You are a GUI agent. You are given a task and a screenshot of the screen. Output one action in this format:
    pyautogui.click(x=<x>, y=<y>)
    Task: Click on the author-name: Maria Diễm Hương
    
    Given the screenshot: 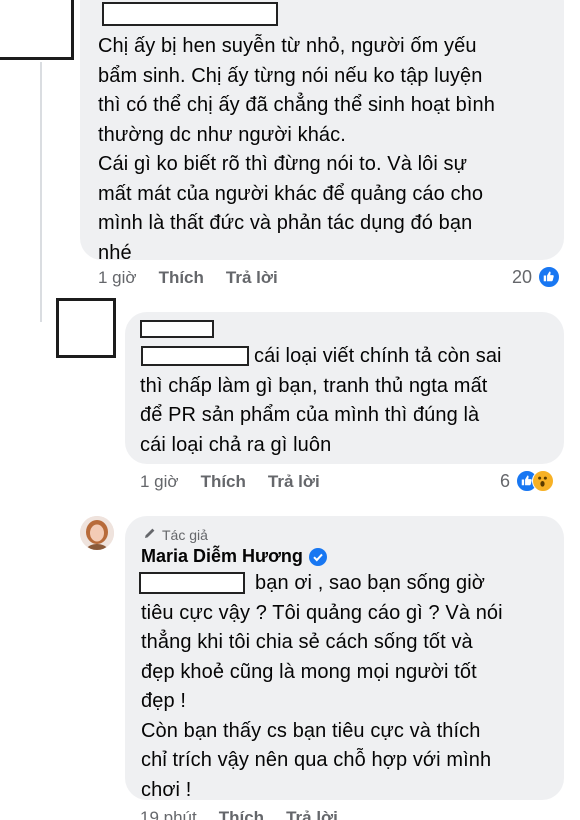 What is the action you would take?
    pyautogui.click(x=234, y=556)
    